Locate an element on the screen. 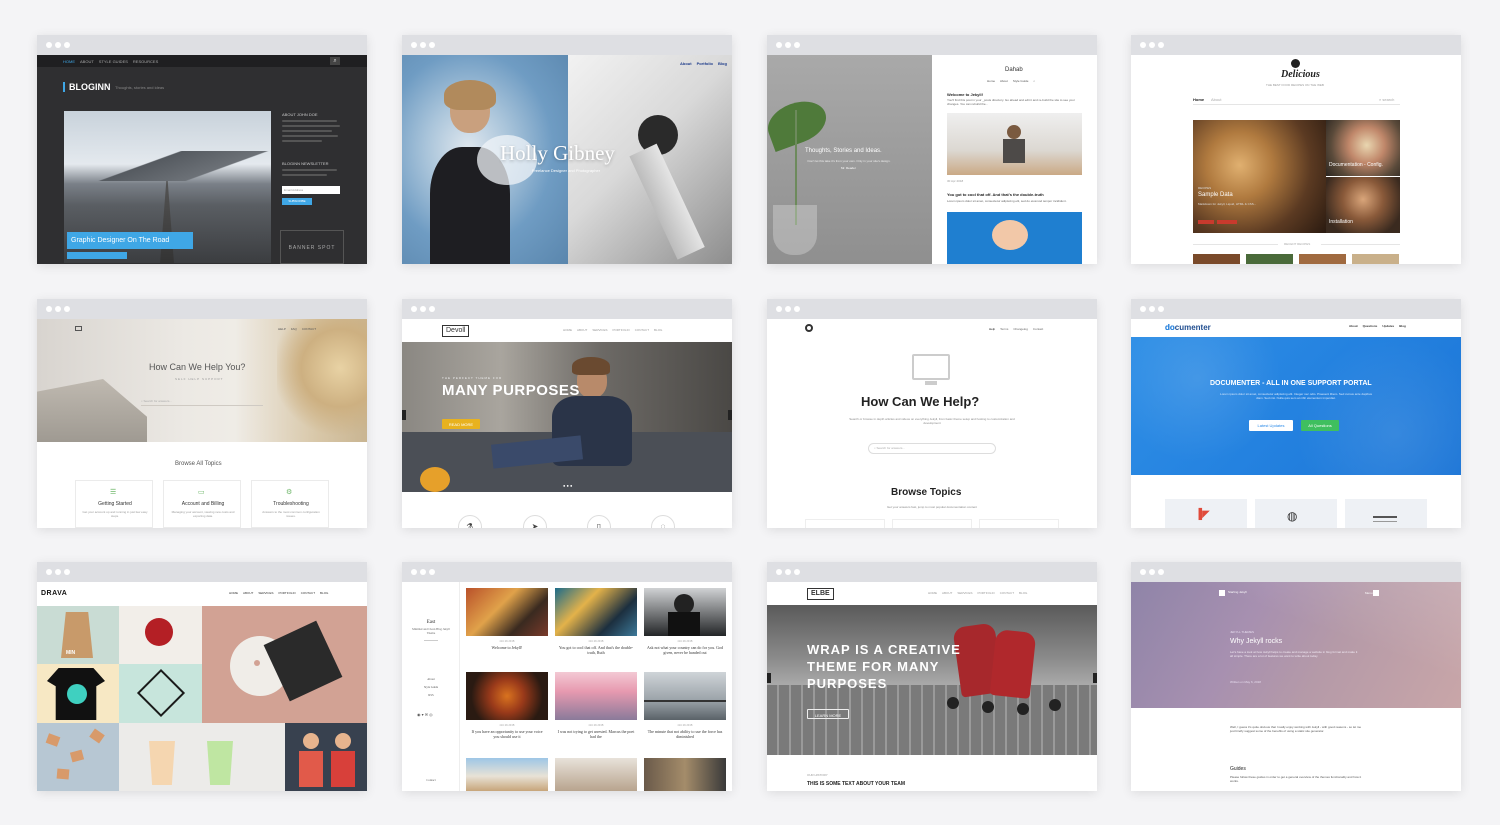  footer-link: Contact is located at coordinates (431, 780).